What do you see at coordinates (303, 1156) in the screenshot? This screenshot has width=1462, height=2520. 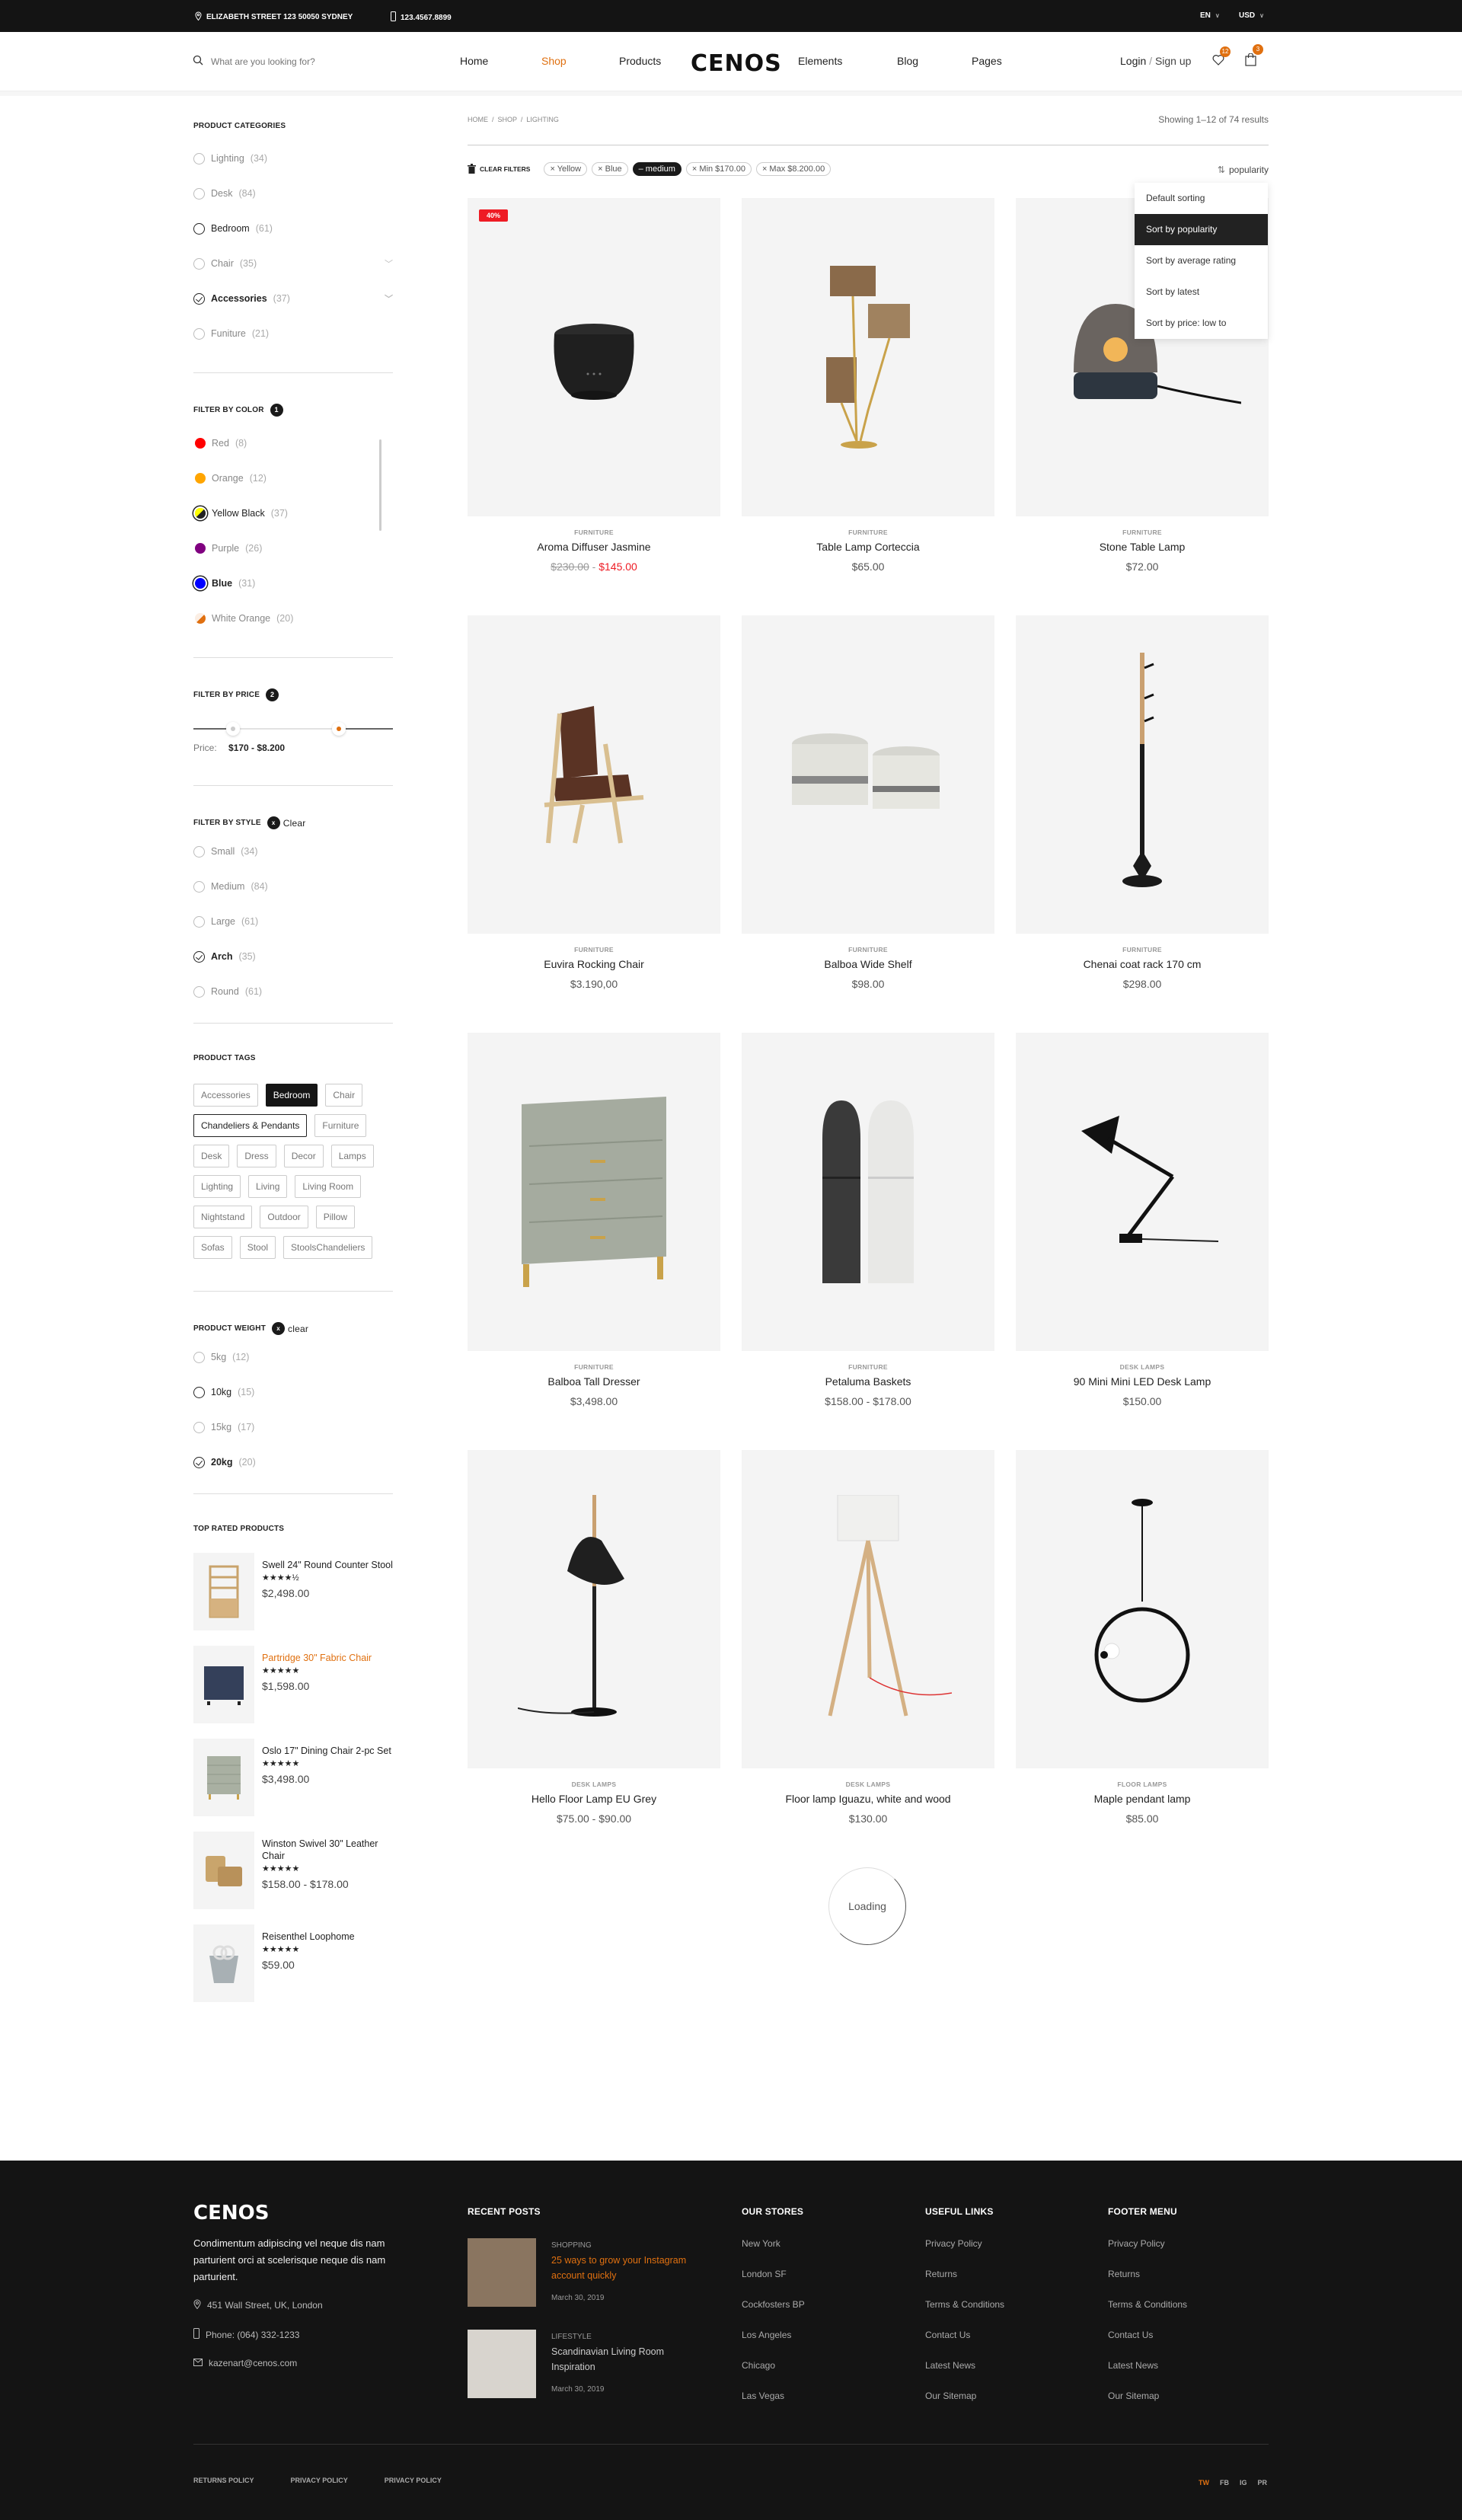 I see `tag-decor: Decor` at bounding box center [303, 1156].